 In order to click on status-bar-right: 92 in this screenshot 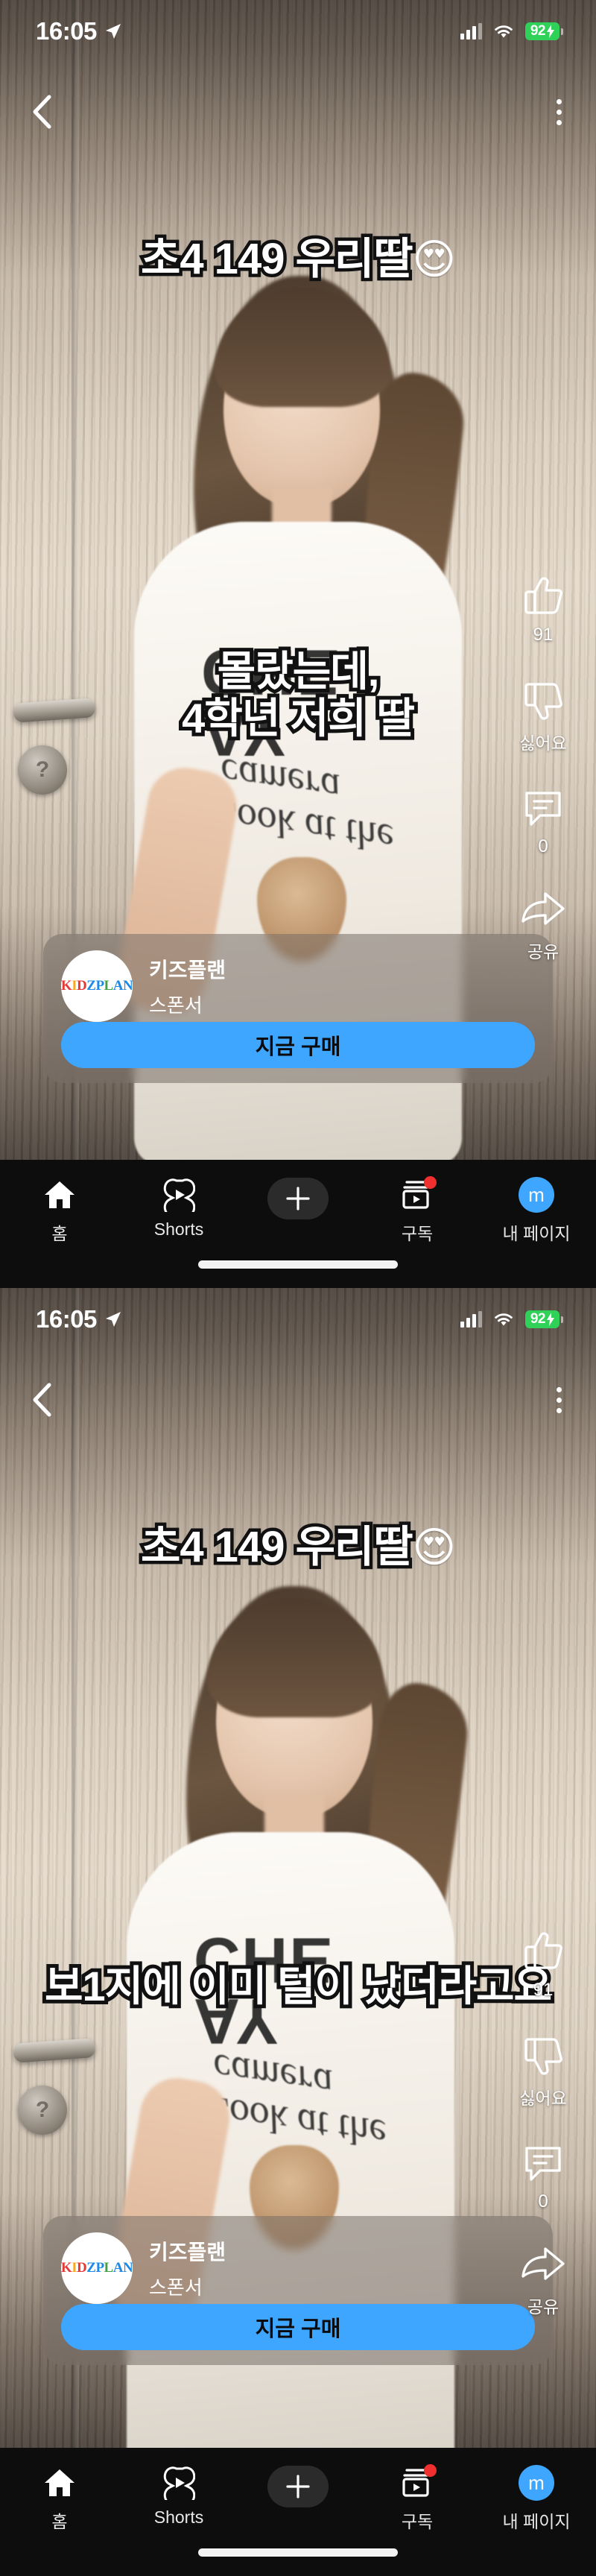, I will do `click(511, 31)`.